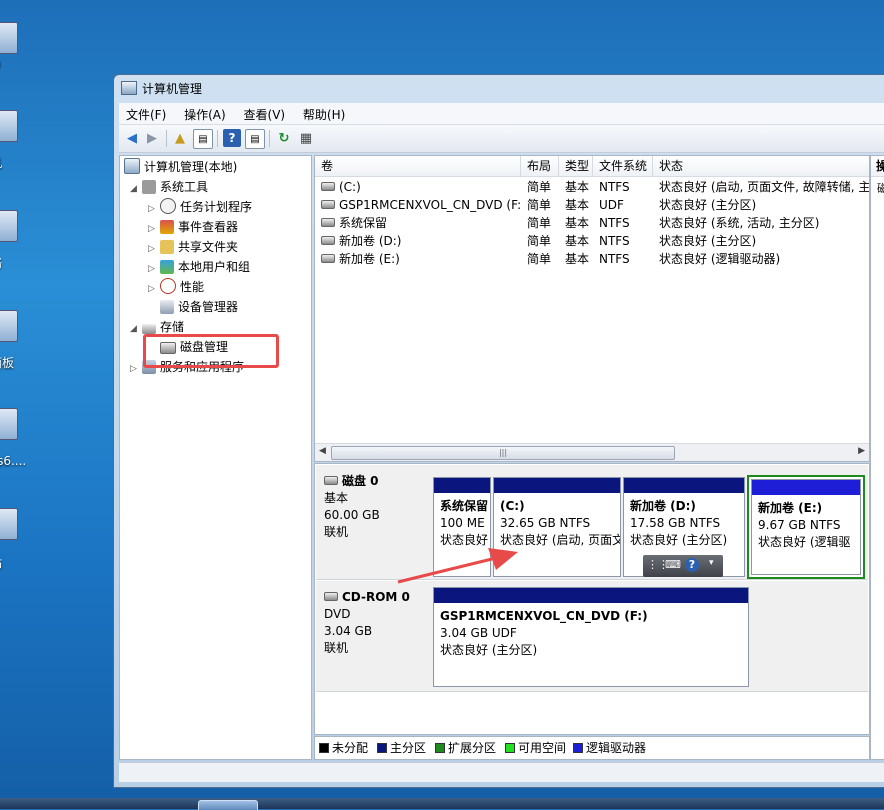 The width and height of the screenshot is (884, 810). What do you see at coordinates (306, 138) in the screenshot?
I see `properties-icon: ▦` at bounding box center [306, 138].